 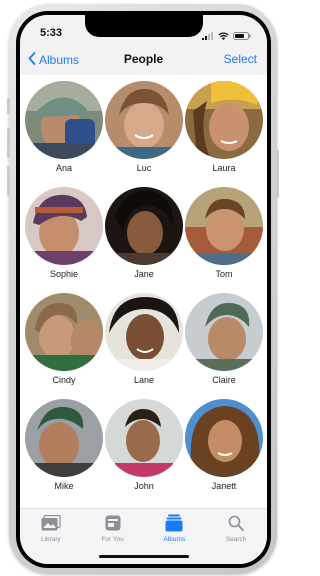 I want to click on avatar-mike, so click(x=64, y=438).